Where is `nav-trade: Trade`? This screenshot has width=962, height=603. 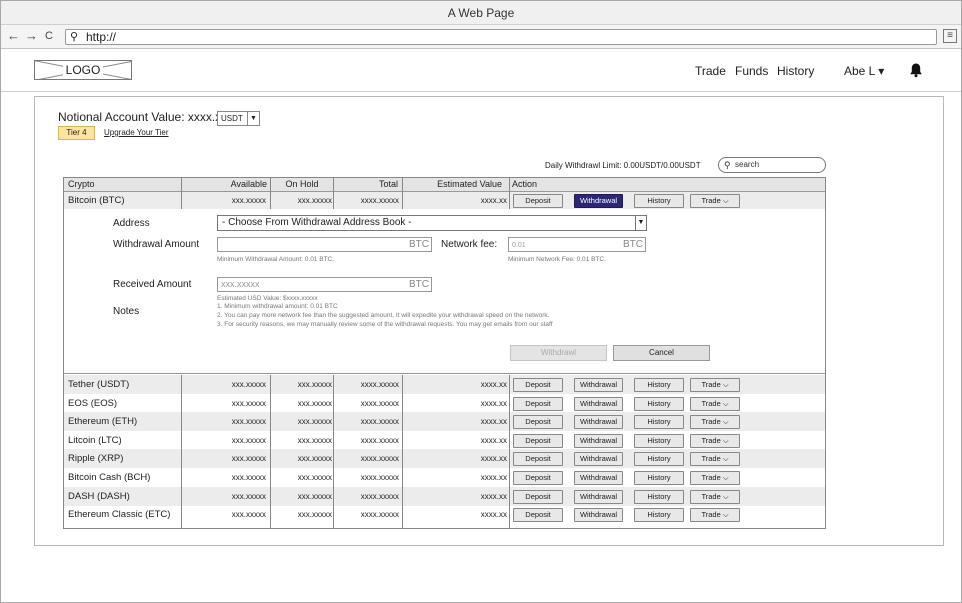
nav-trade: Trade is located at coordinates (710, 71).